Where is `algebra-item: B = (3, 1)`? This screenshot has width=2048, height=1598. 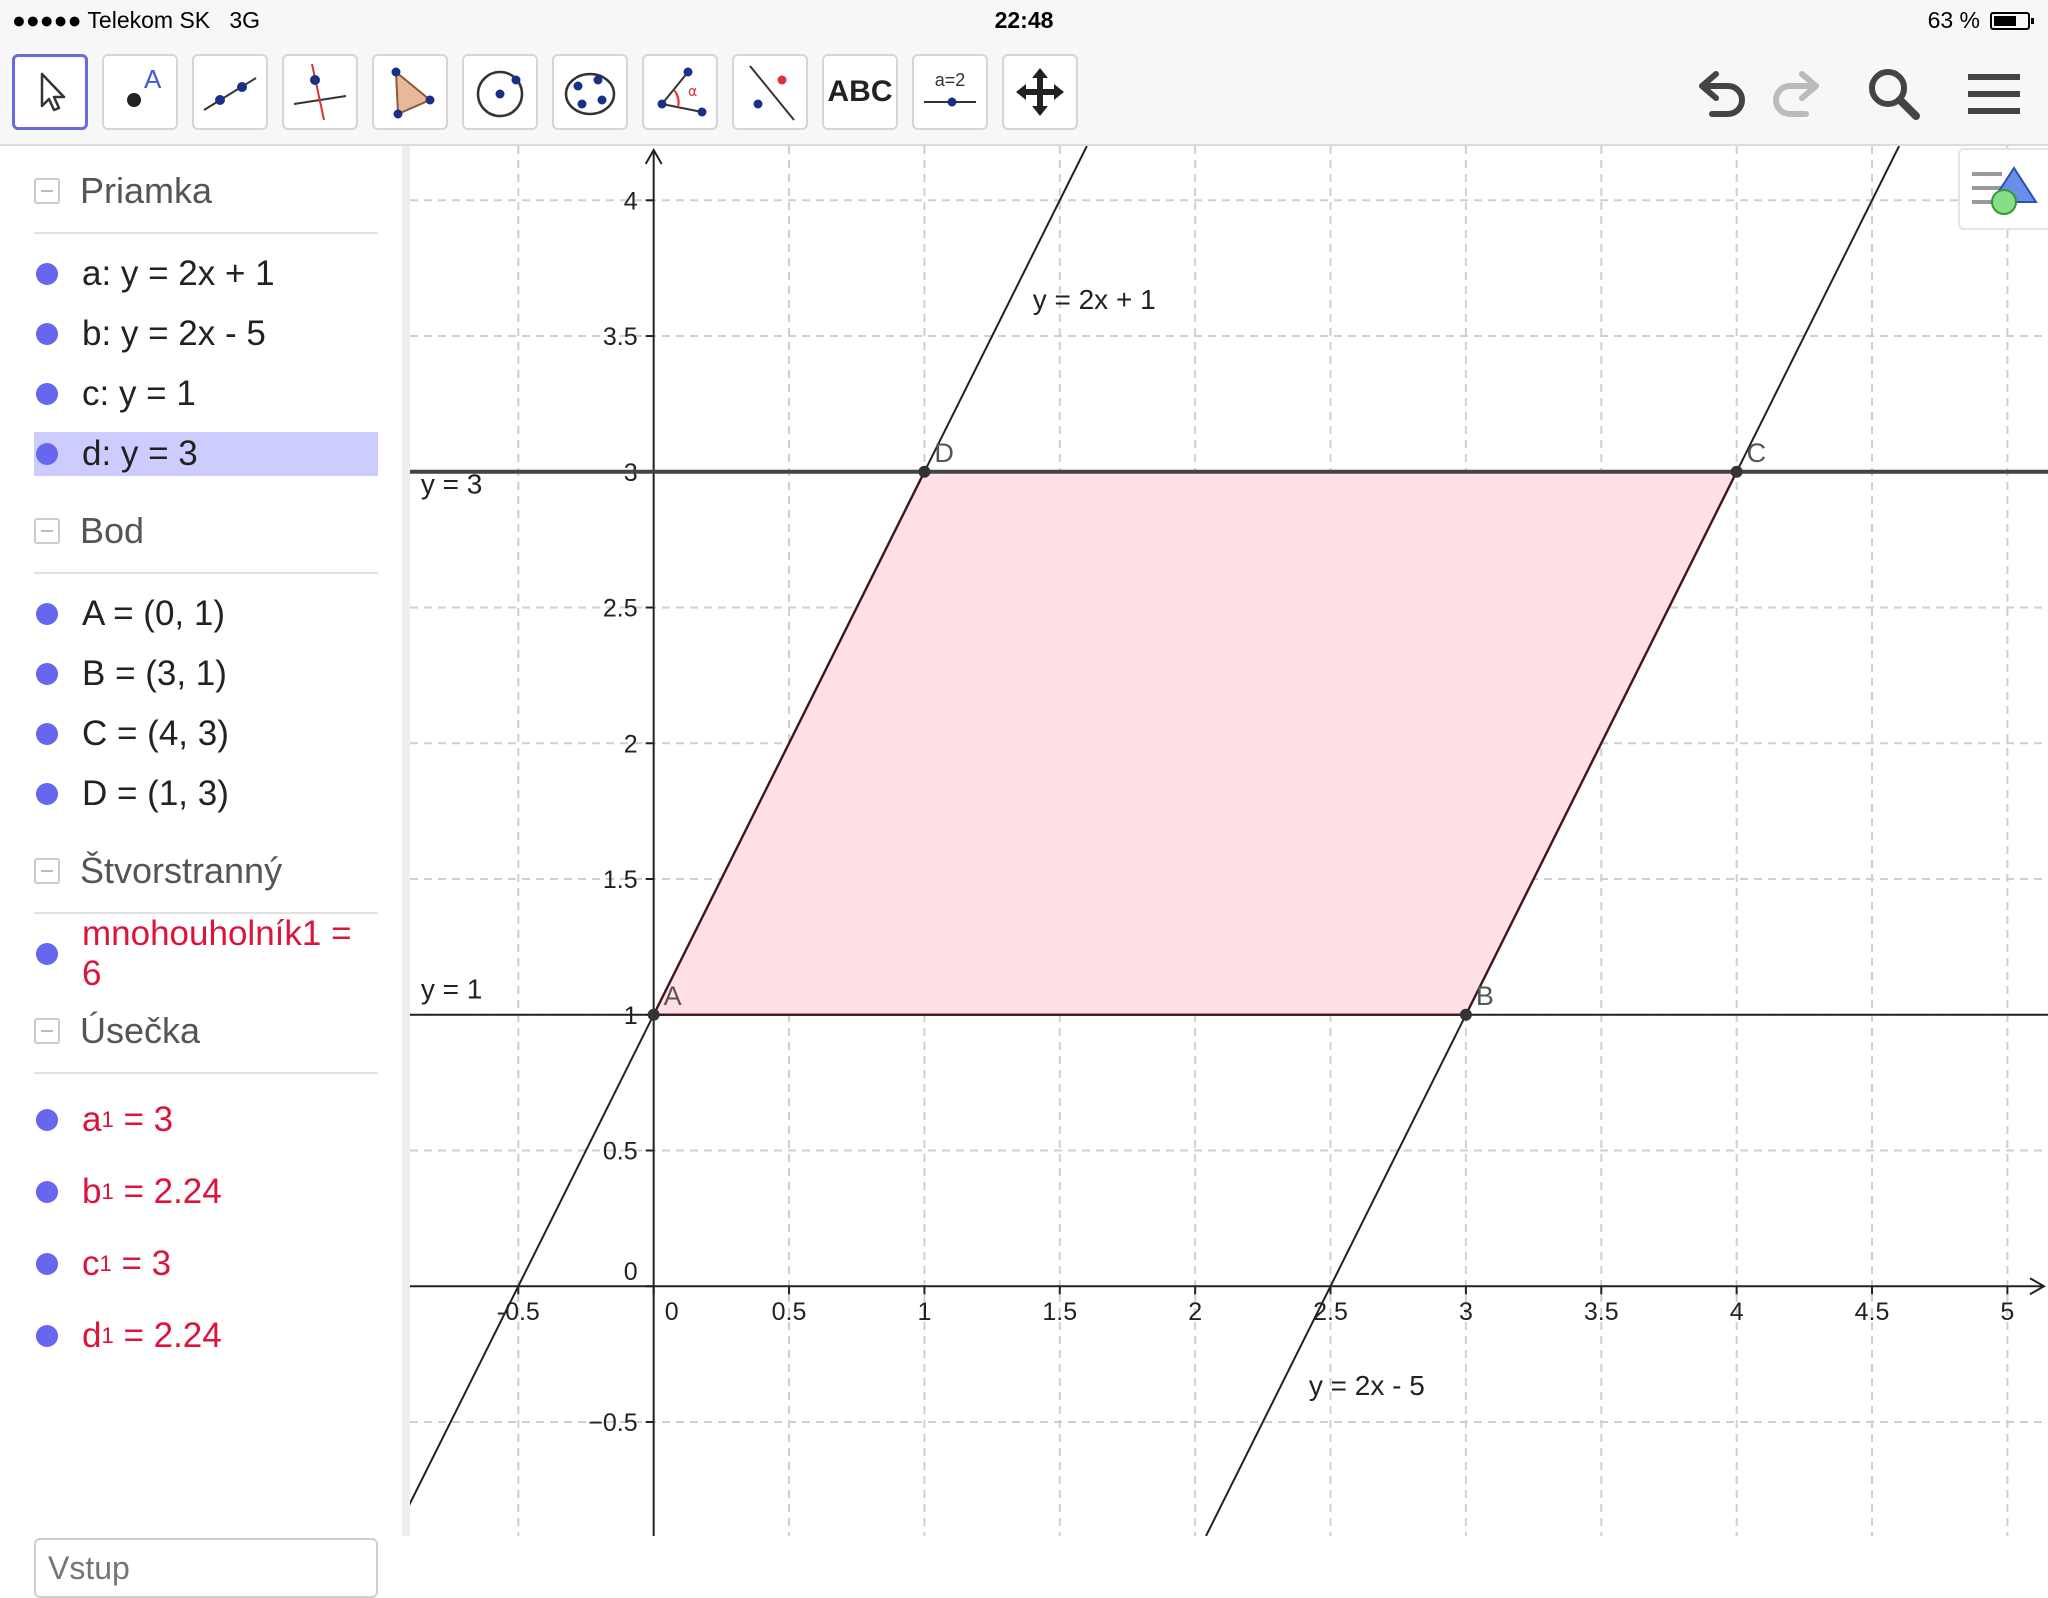 algebra-item: B = (3, 1) is located at coordinates (206, 674).